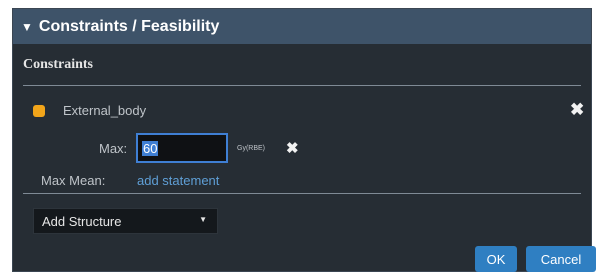 The height and width of the screenshot is (276, 596). What do you see at coordinates (561, 259) in the screenshot?
I see `cancel-button: Cancel` at bounding box center [561, 259].